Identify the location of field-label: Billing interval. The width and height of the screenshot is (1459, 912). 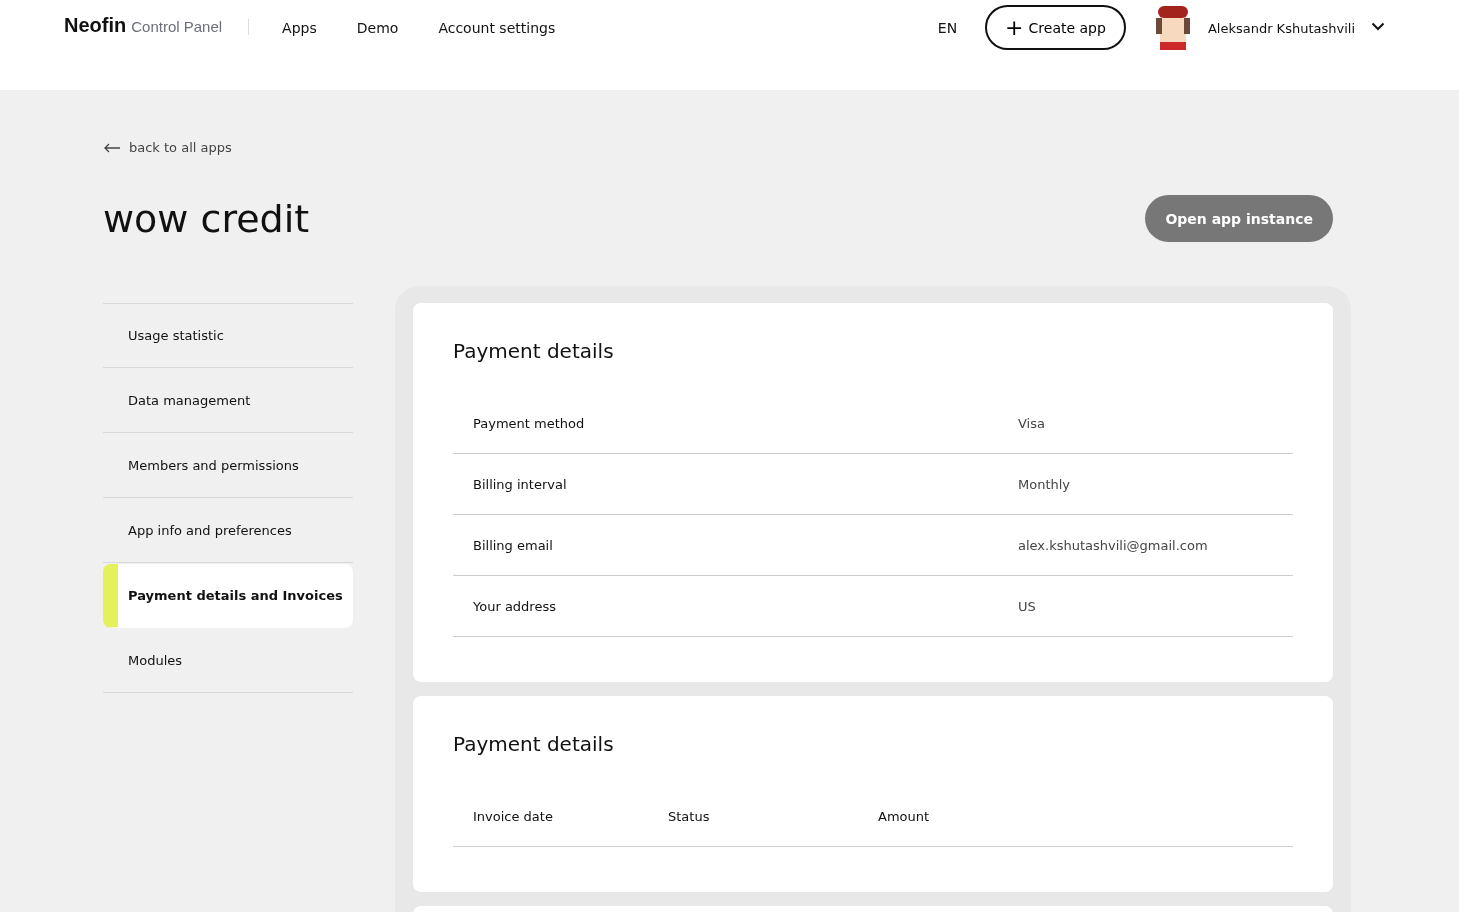
(520, 484).